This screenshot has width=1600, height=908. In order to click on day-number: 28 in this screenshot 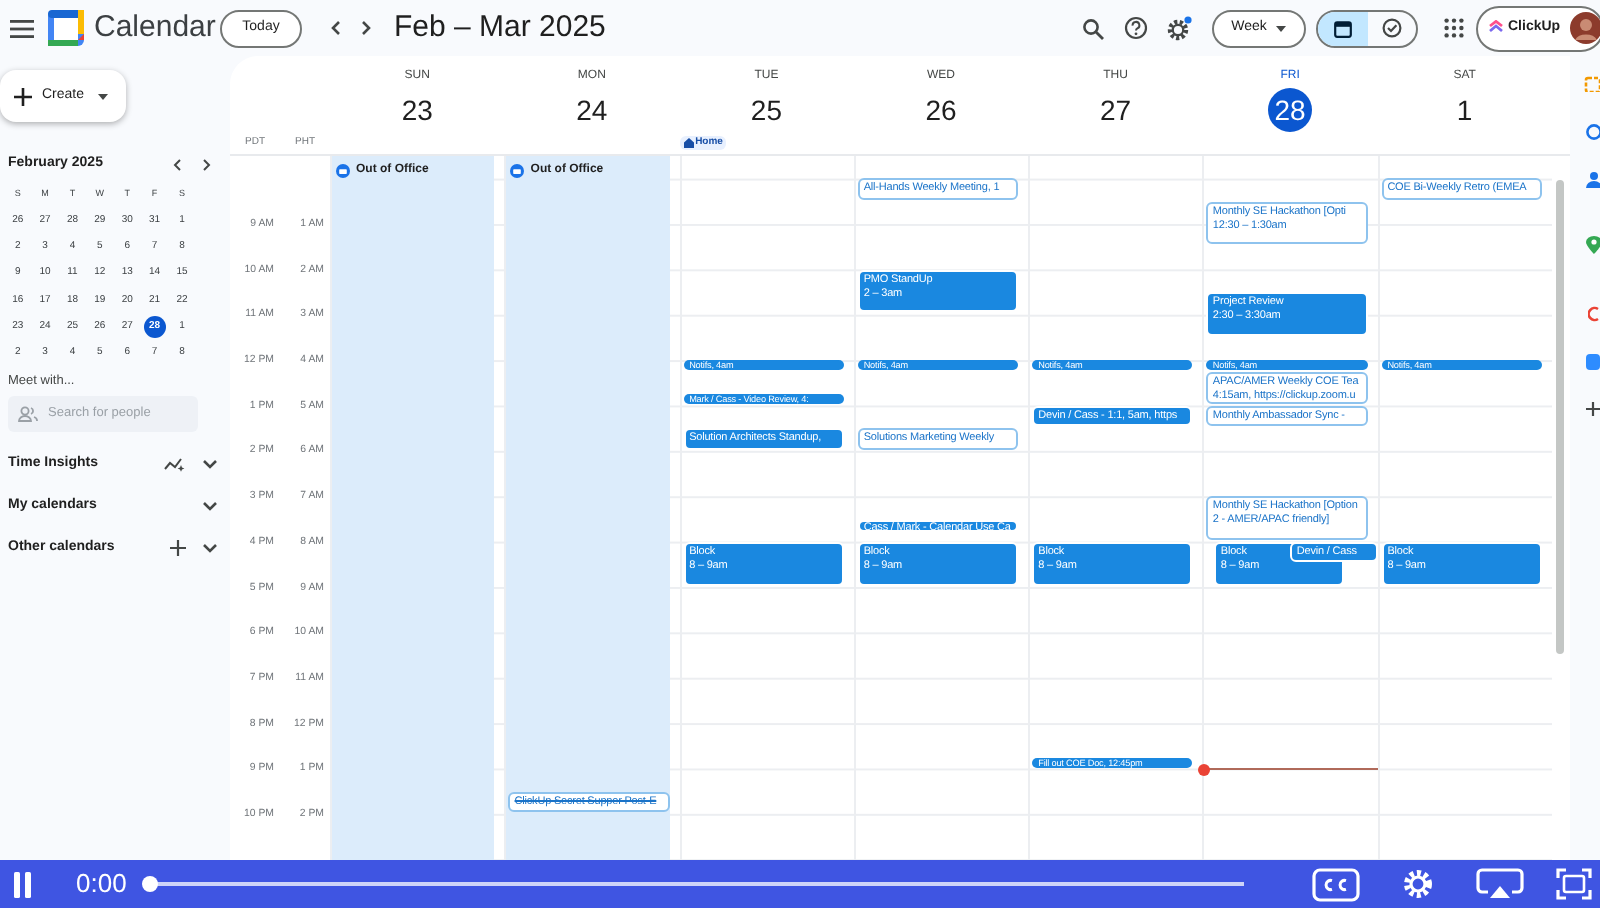, I will do `click(1290, 110)`.